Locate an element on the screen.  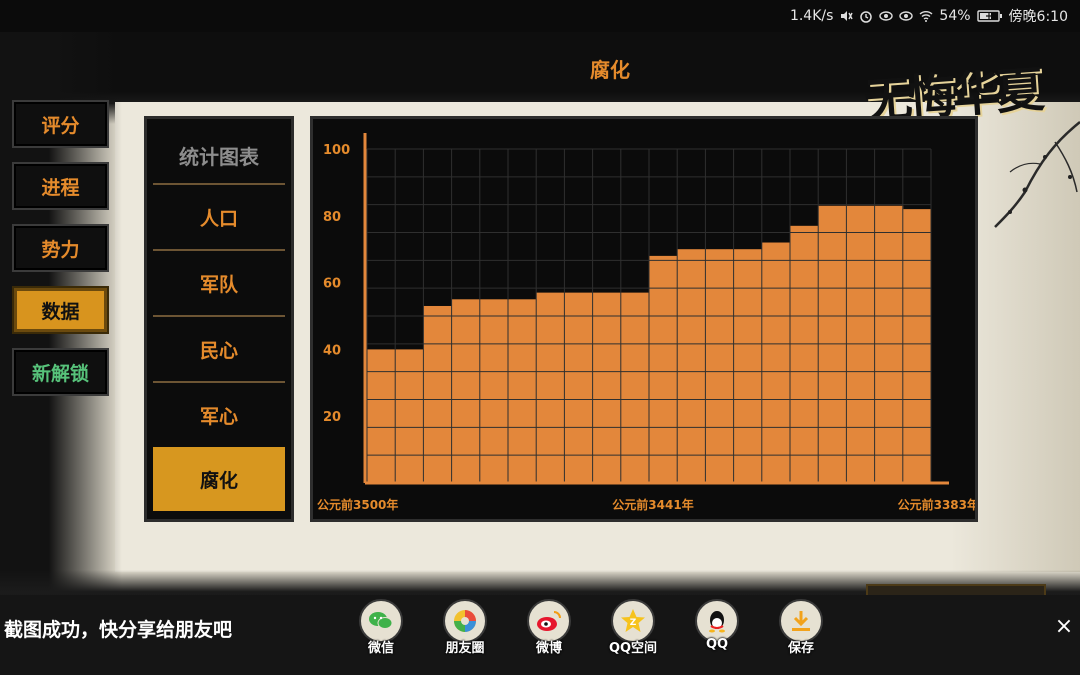
sidebar-button-score: 评分 is located at coordinates (60, 124).